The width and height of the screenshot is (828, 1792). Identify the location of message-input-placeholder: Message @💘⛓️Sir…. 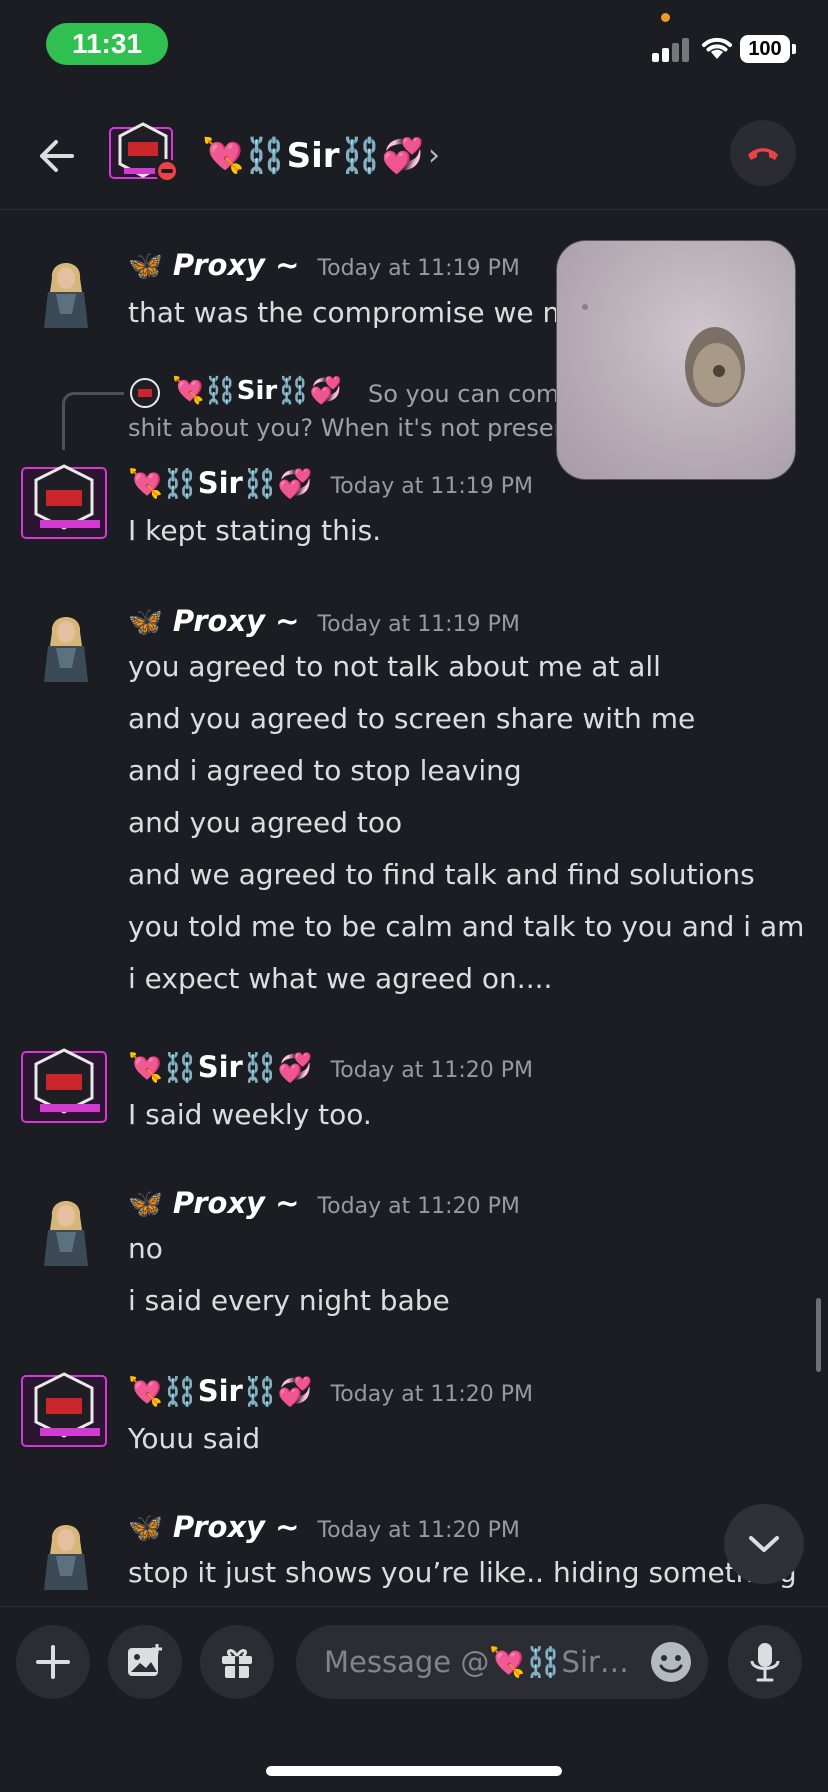
(476, 1661).